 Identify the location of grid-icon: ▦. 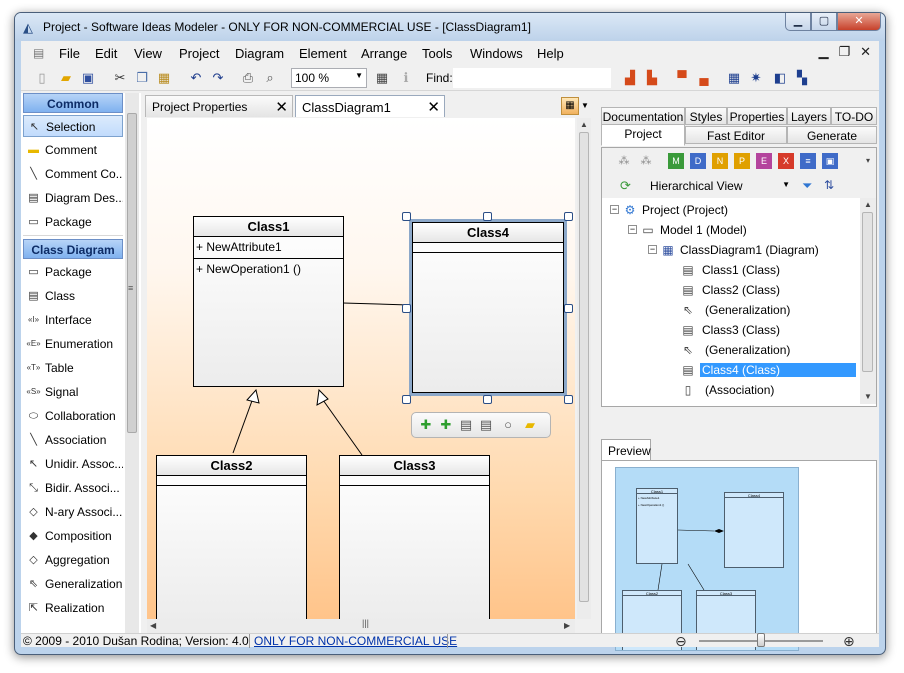
(382, 78).